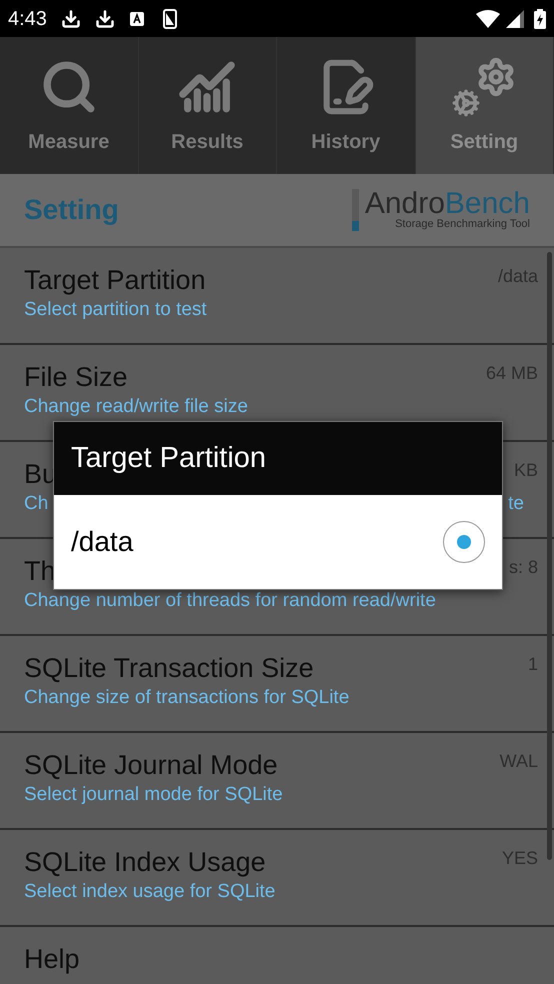 The height and width of the screenshot is (984, 554). Describe the element at coordinates (150, 892) in the screenshot. I see `setting-description: Select index usage for SQLite` at that location.